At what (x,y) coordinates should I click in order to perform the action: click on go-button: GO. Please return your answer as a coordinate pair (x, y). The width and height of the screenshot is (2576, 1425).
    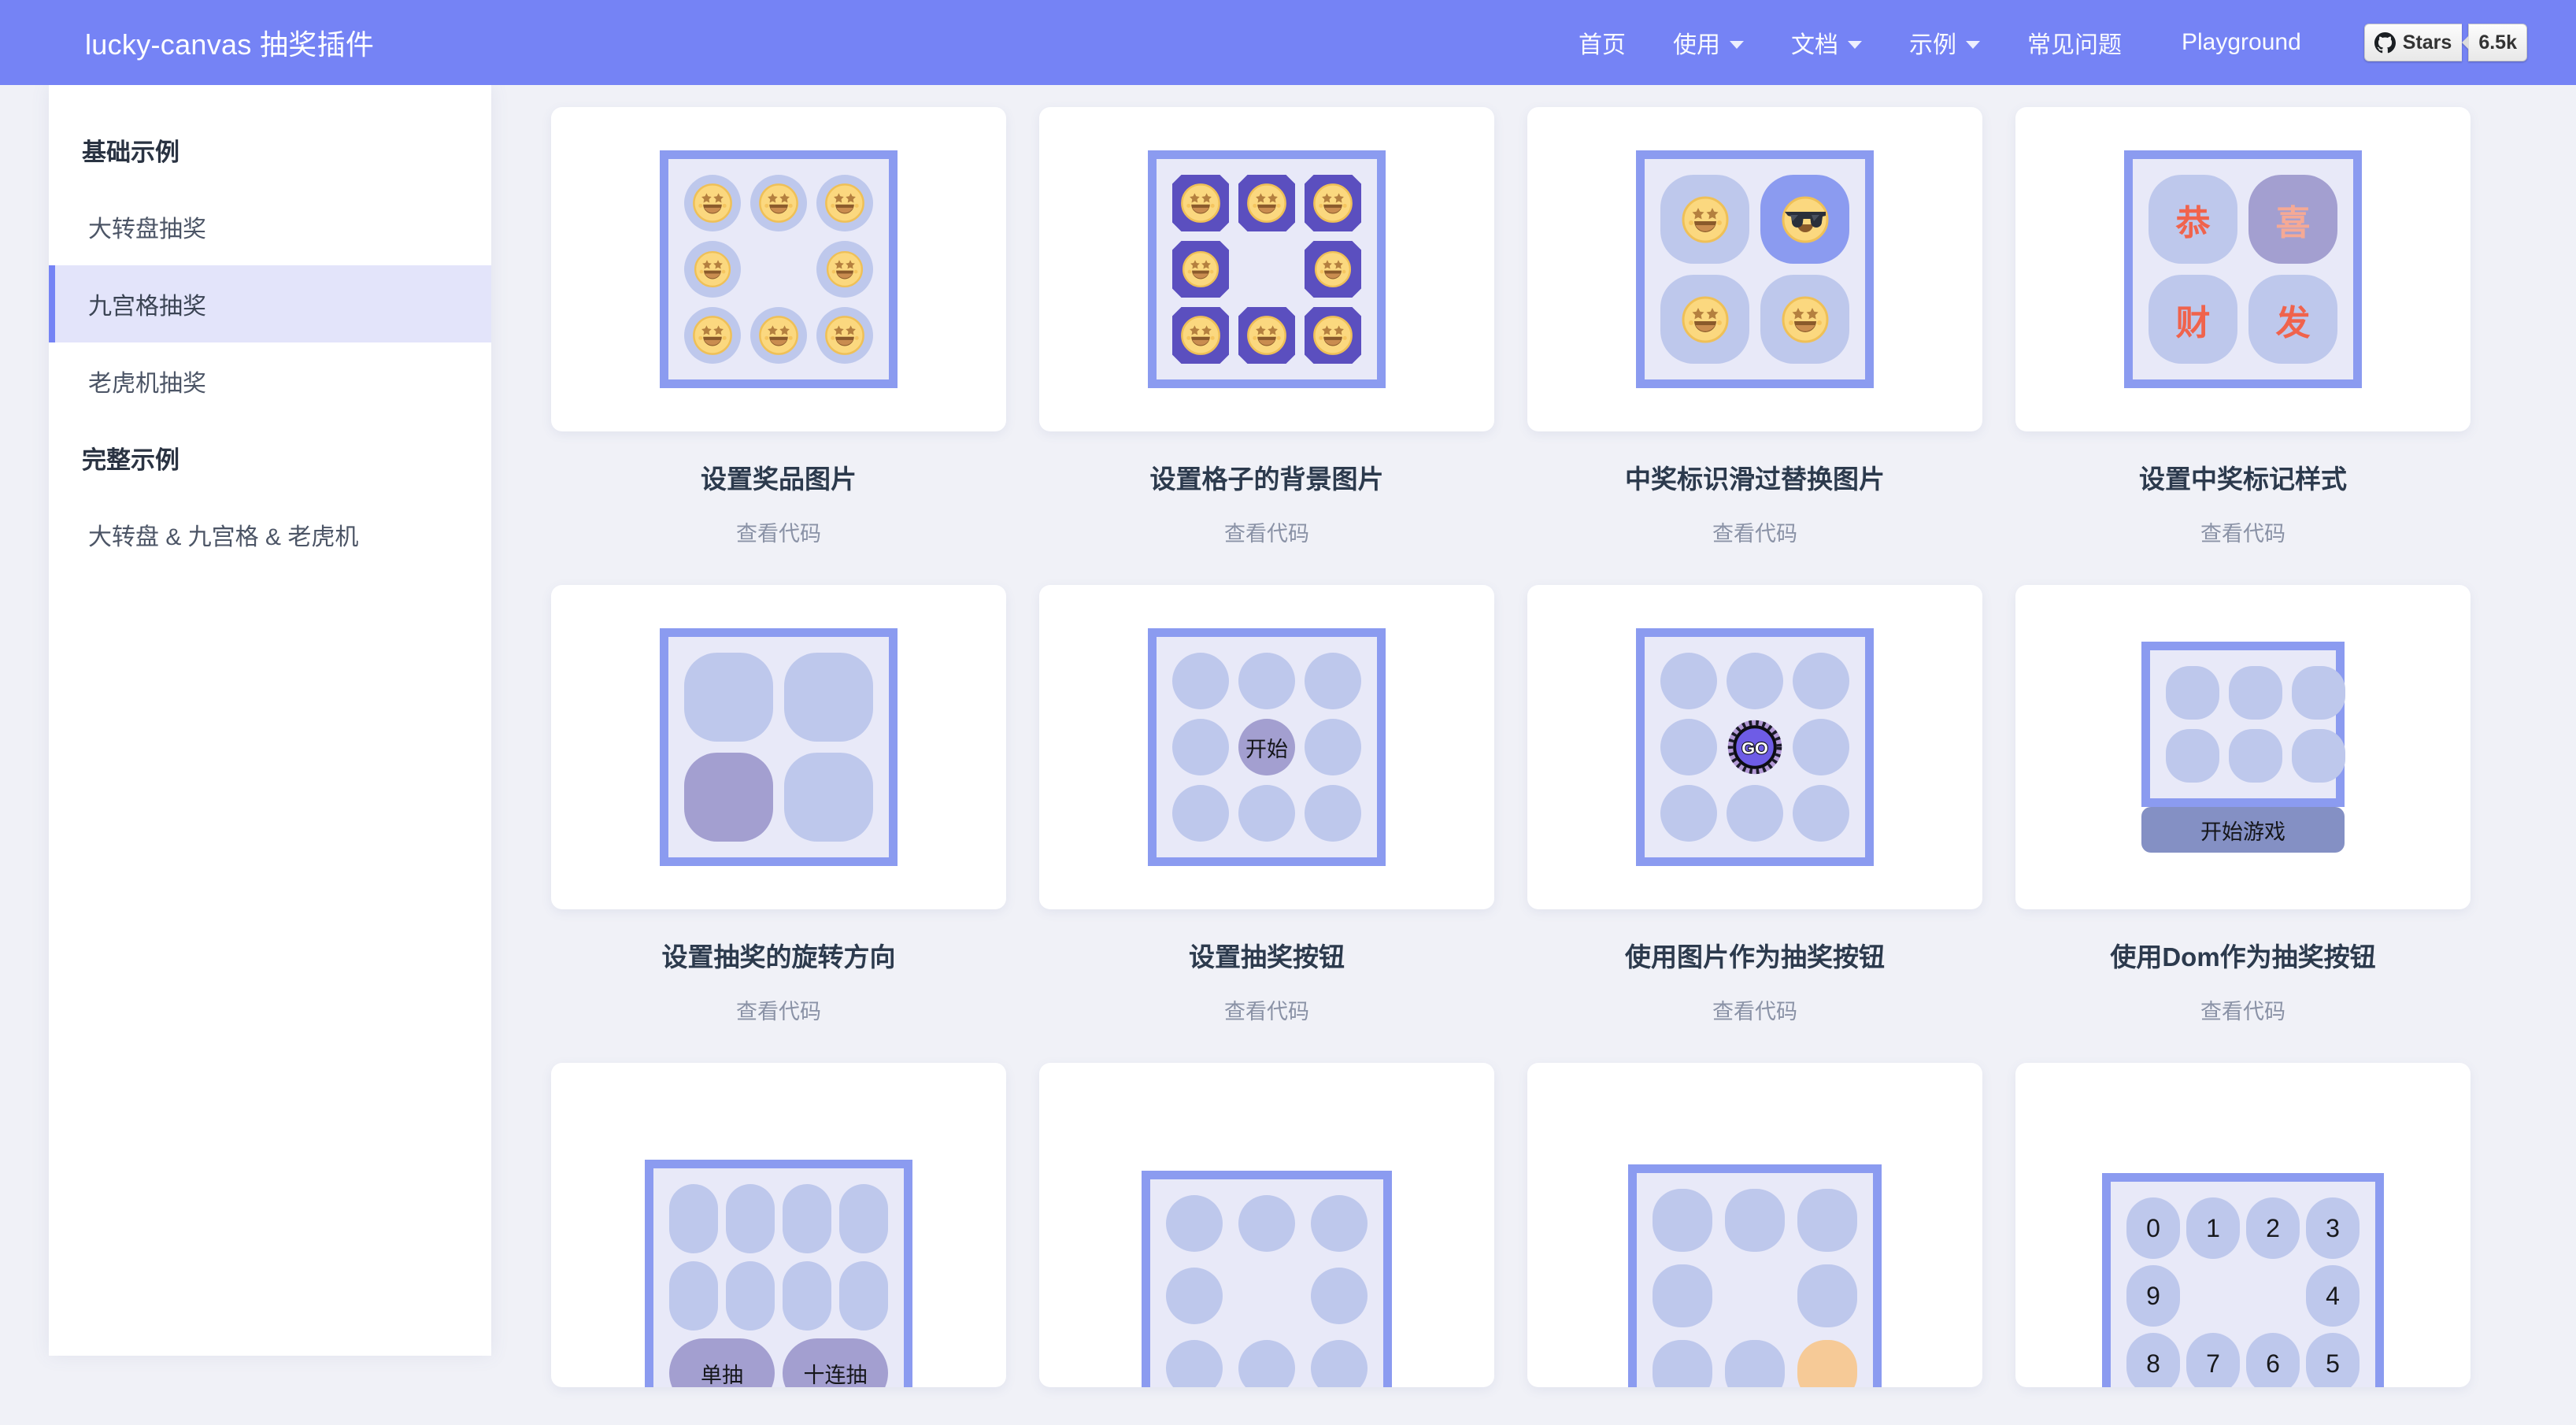
    Looking at the image, I should click on (1755, 747).